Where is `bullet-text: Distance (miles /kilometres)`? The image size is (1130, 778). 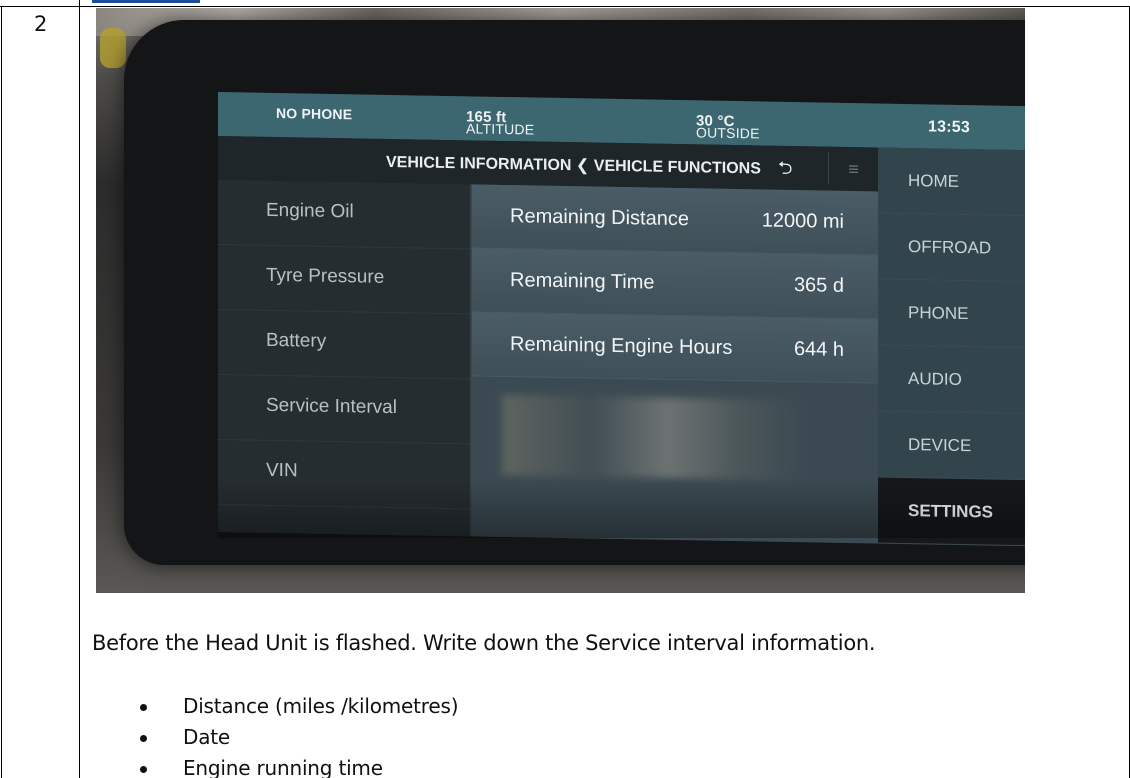 bullet-text: Distance (miles /kilometres) is located at coordinates (321, 706).